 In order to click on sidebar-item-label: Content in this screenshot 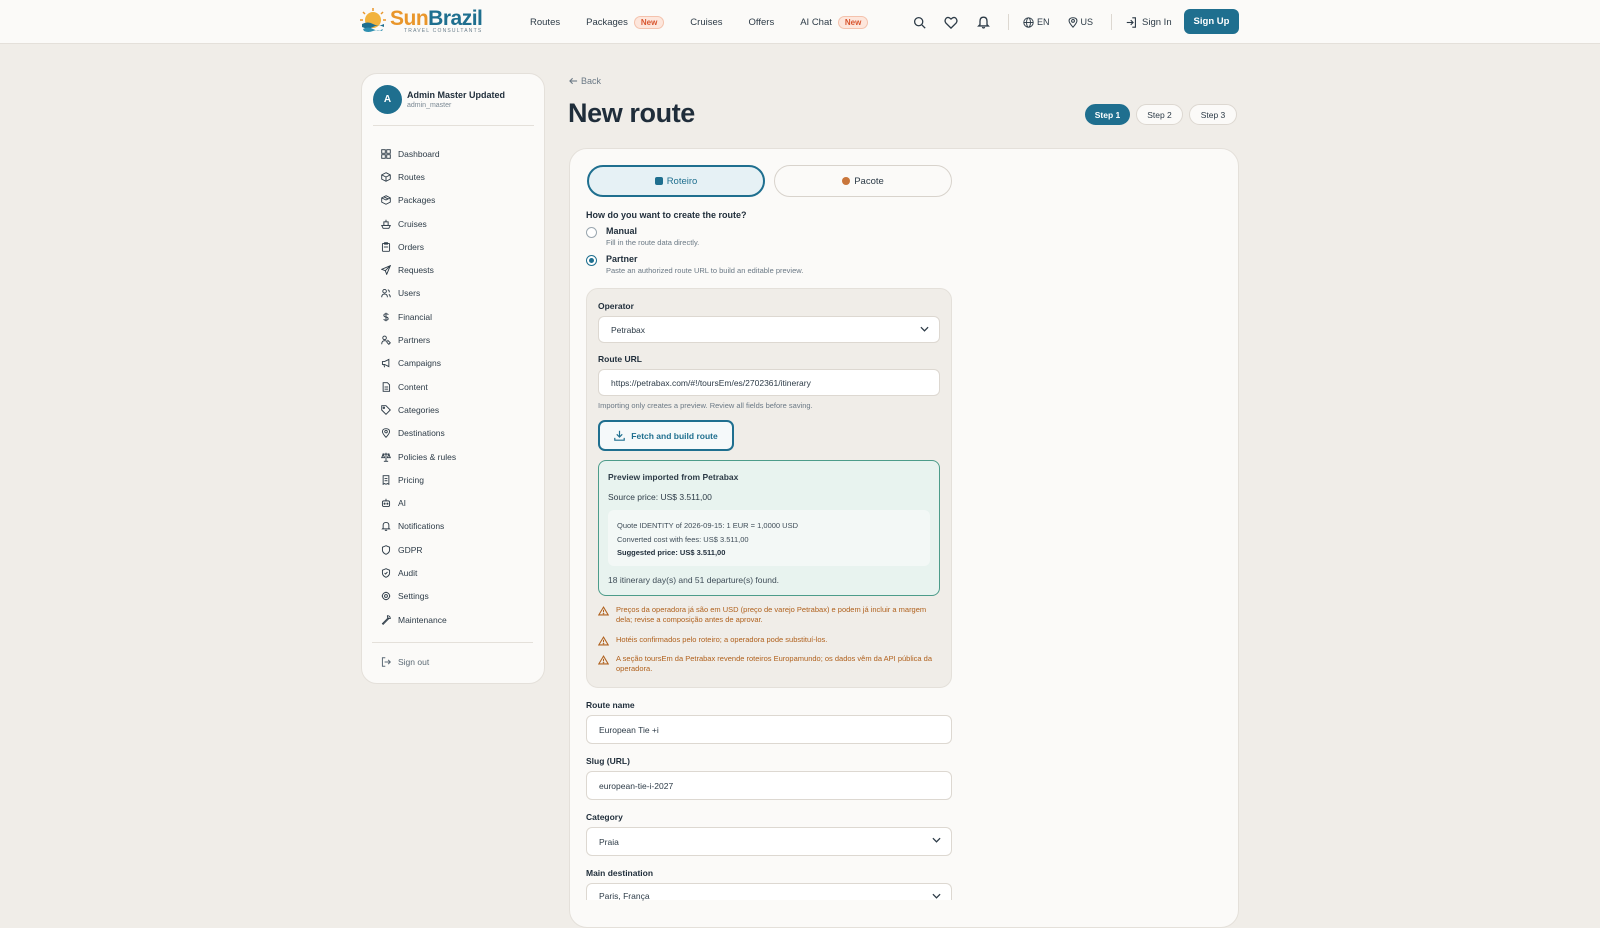, I will do `click(413, 386)`.